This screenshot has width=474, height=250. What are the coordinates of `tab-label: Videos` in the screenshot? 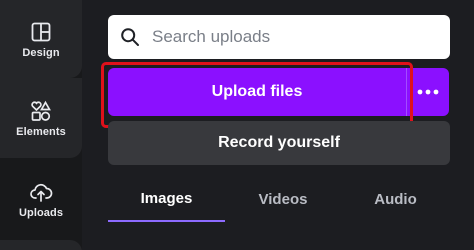 It's located at (283, 199).